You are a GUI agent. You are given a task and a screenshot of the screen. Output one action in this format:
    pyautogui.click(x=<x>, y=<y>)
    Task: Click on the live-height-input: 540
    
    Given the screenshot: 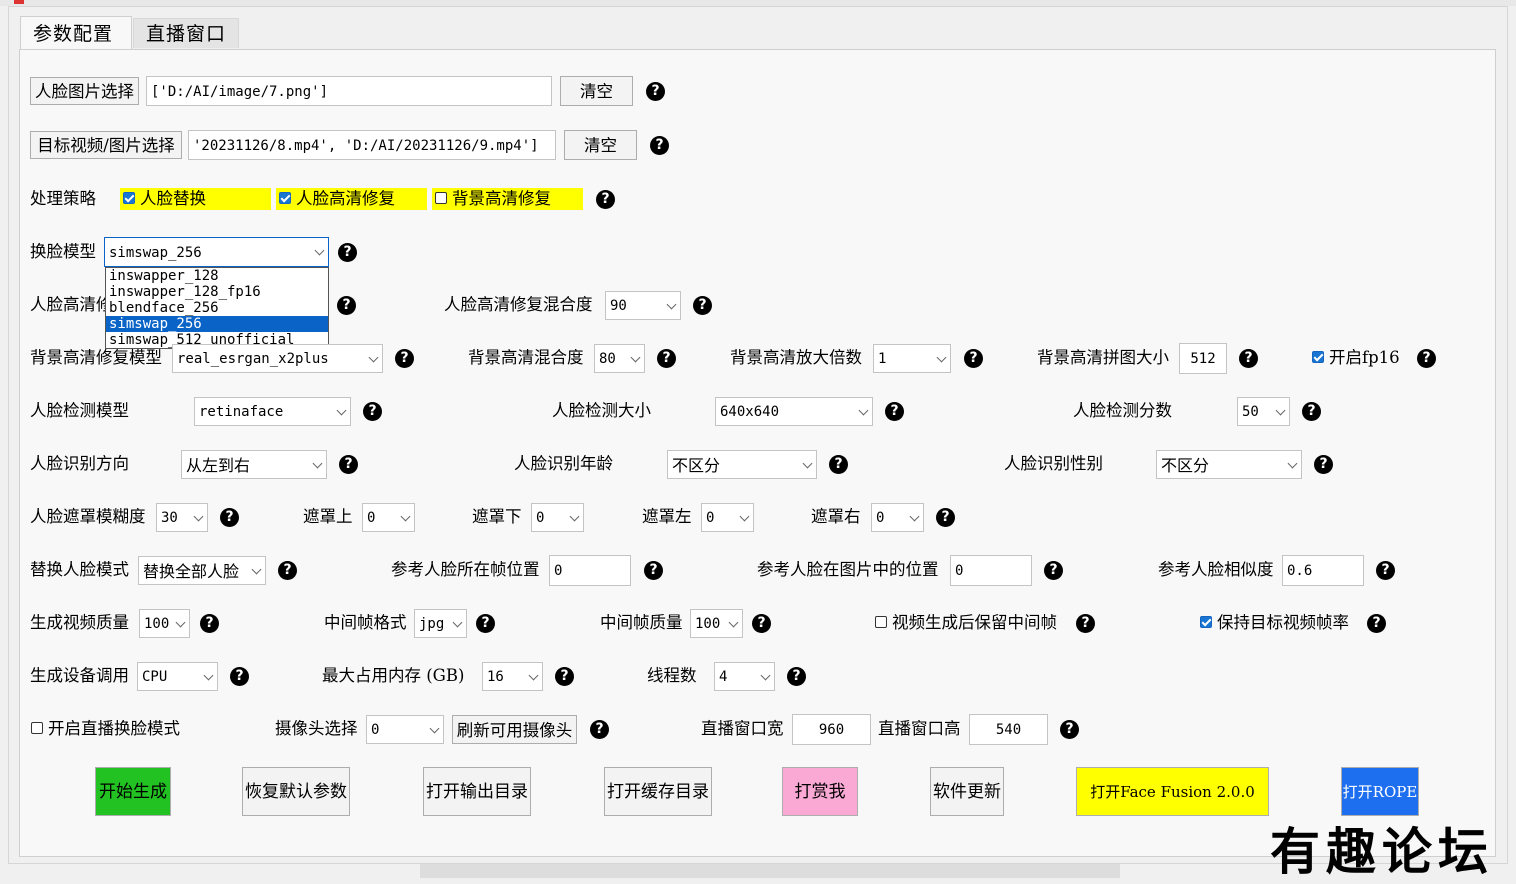 What is the action you would take?
    pyautogui.click(x=1008, y=729)
    